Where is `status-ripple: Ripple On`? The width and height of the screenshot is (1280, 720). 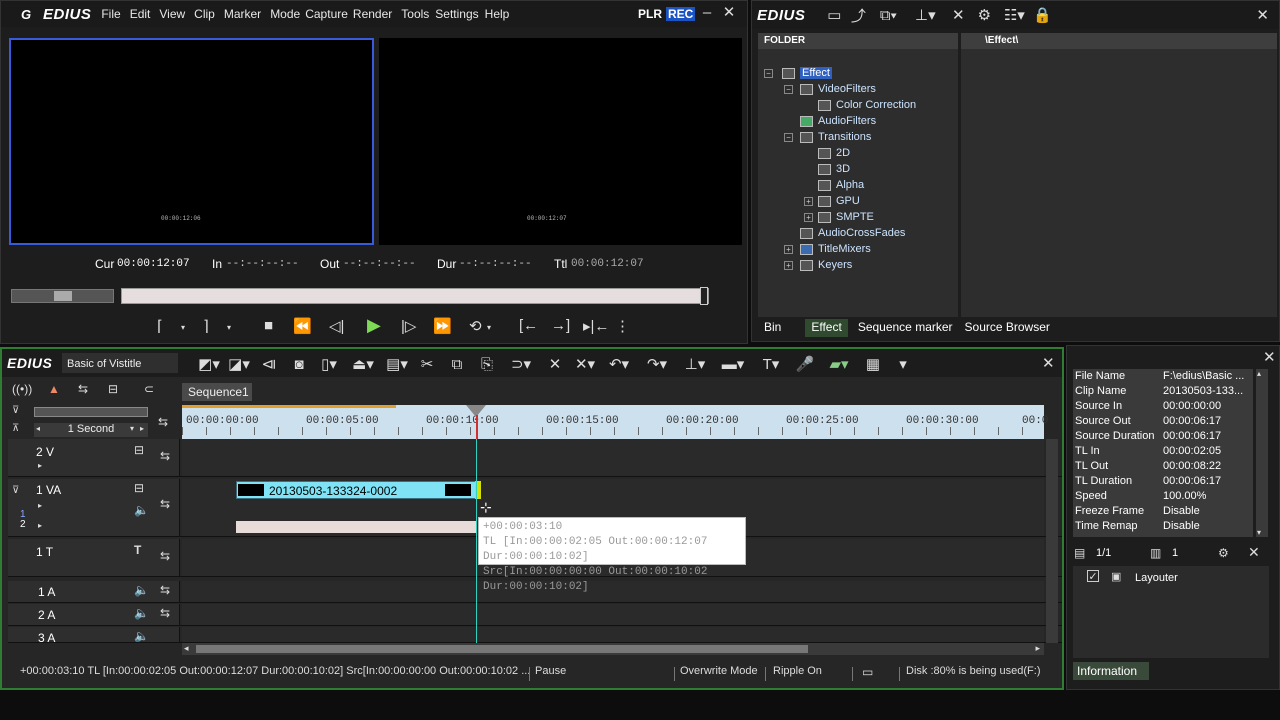
status-ripple: Ripple On is located at coordinates (797, 671).